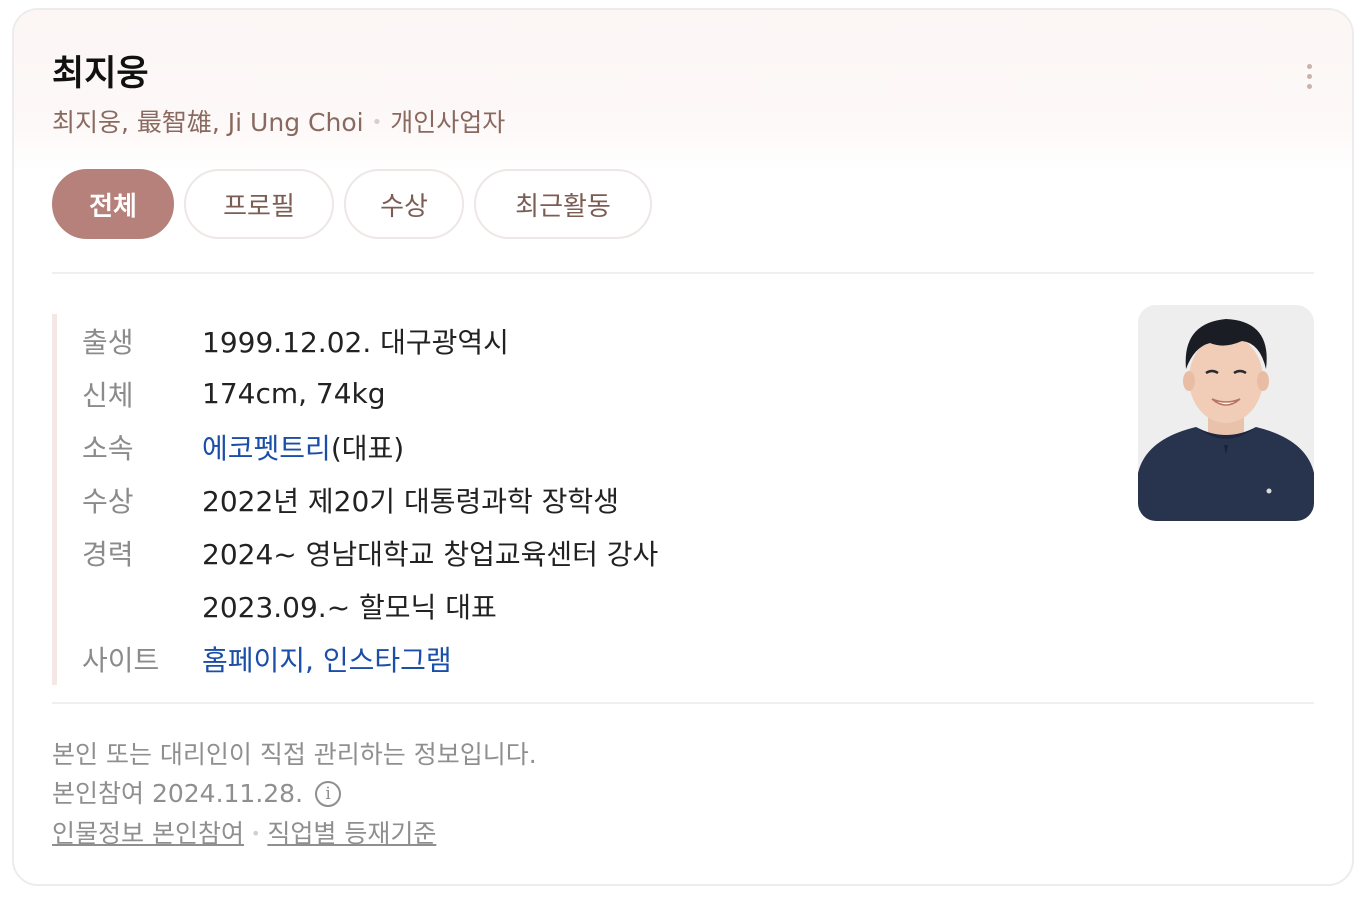 The image size is (1362, 899). Describe the element at coordinates (457, 658) in the screenshot. I see `info-row-site: 사이트 홈페이지, 인스타그램` at that location.